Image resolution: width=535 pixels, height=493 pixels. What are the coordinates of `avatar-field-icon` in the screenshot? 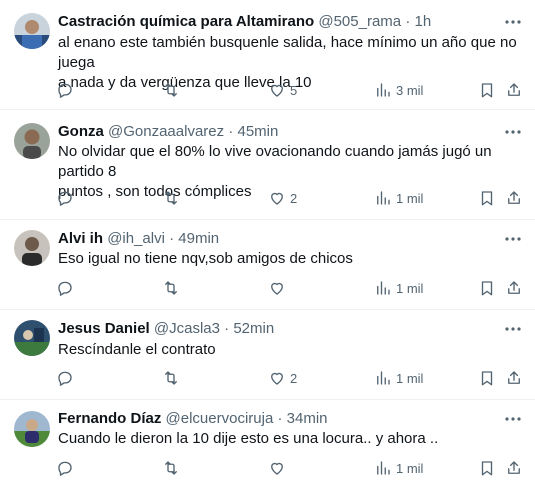 It's located at (32, 429).